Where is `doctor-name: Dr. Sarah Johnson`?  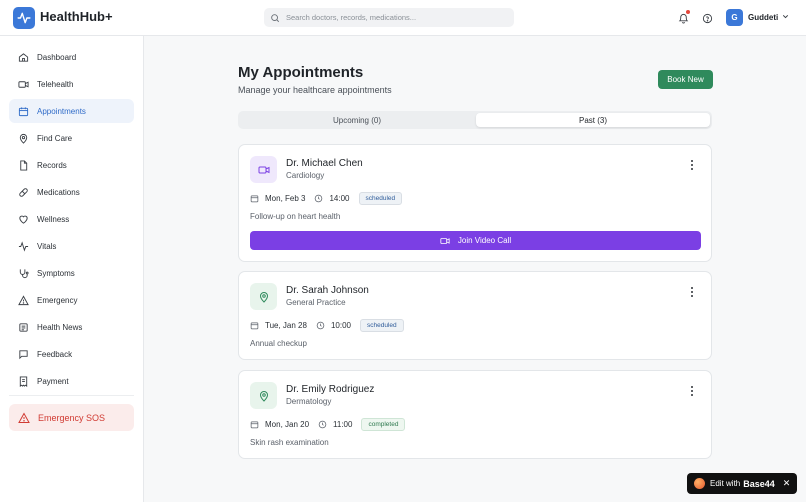
doctor-name: Dr. Sarah Johnson is located at coordinates (327, 290).